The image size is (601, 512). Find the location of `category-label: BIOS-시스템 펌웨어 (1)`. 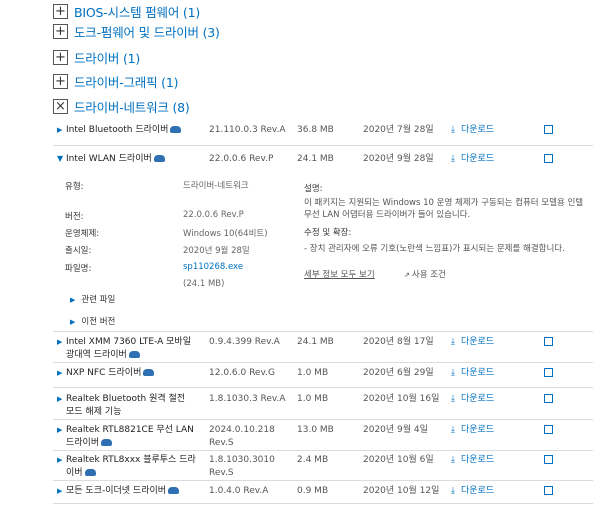

category-label: BIOS-시스템 펌웨어 (1) is located at coordinates (137, 11).